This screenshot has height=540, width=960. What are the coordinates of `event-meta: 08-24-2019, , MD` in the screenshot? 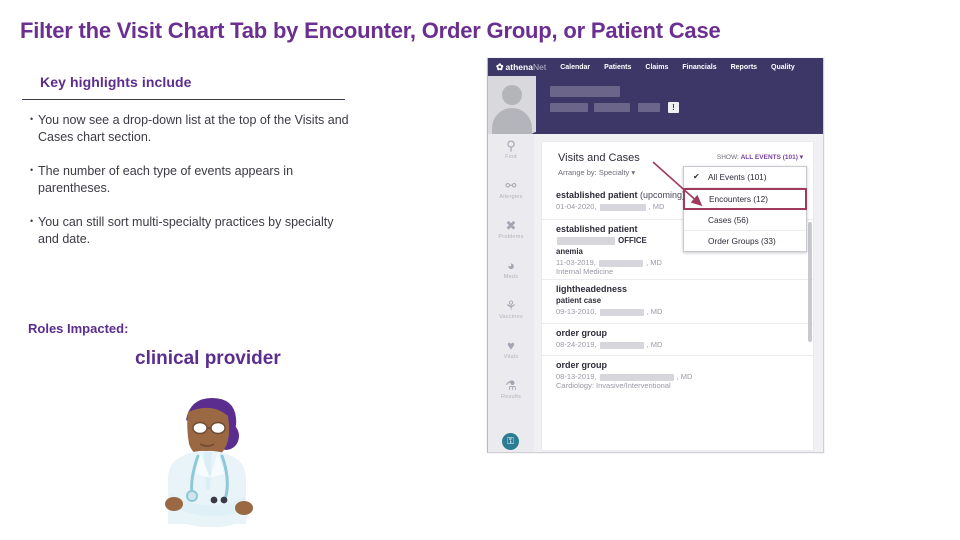 It's located at (609, 344).